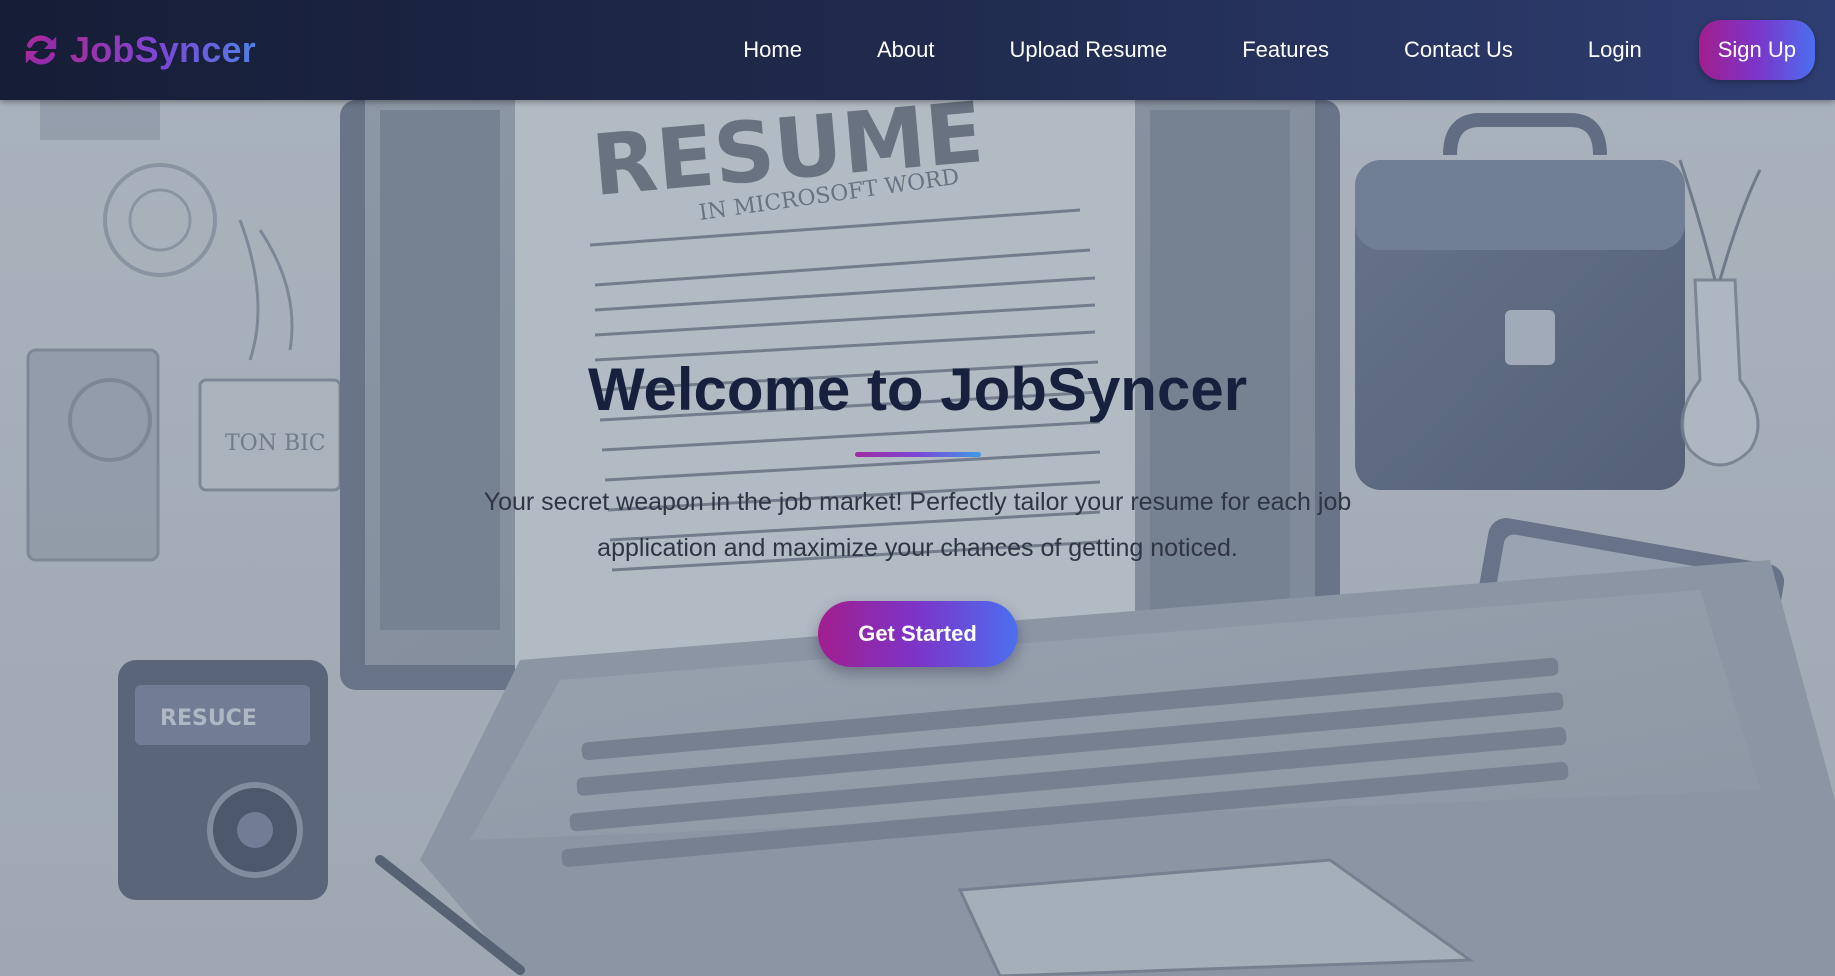 The height and width of the screenshot is (976, 1835). I want to click on nav-link-contact-us: Contact Us, so click(1458, 50).